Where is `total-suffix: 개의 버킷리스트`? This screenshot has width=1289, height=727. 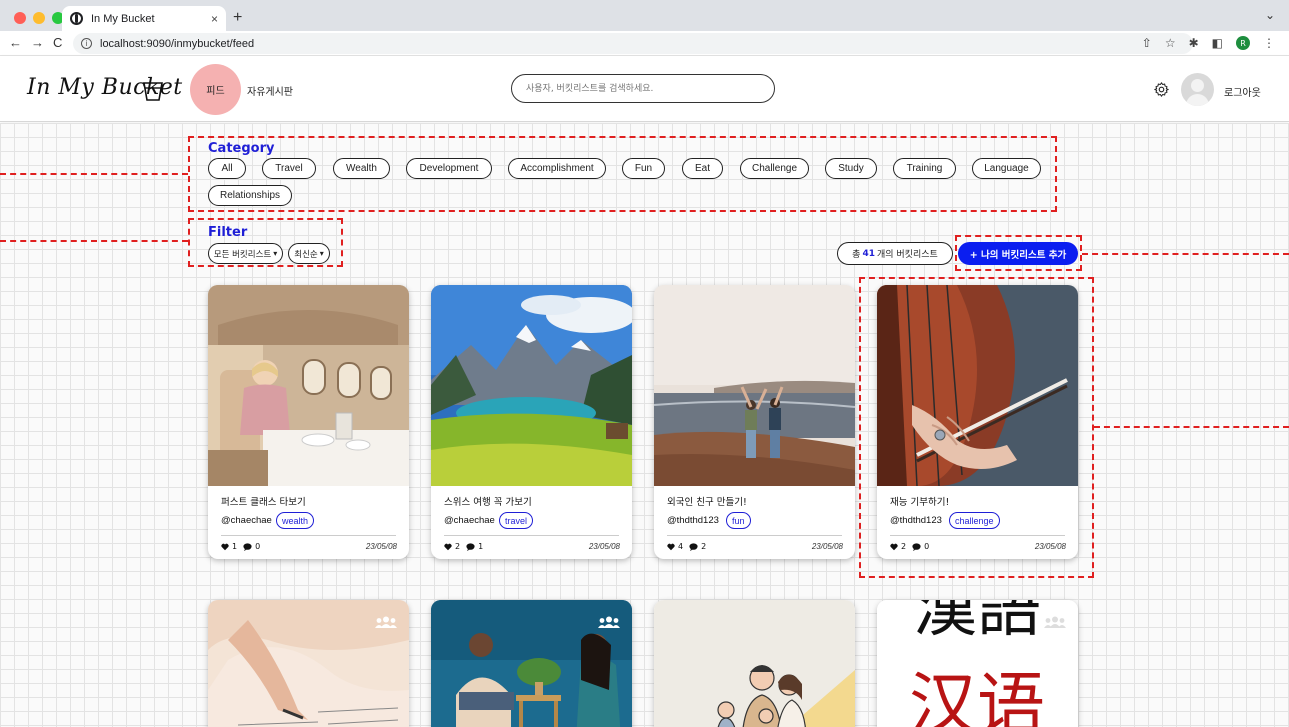
total-suffix: 개의 버킷리스트 is located at coordinates (907, 255).